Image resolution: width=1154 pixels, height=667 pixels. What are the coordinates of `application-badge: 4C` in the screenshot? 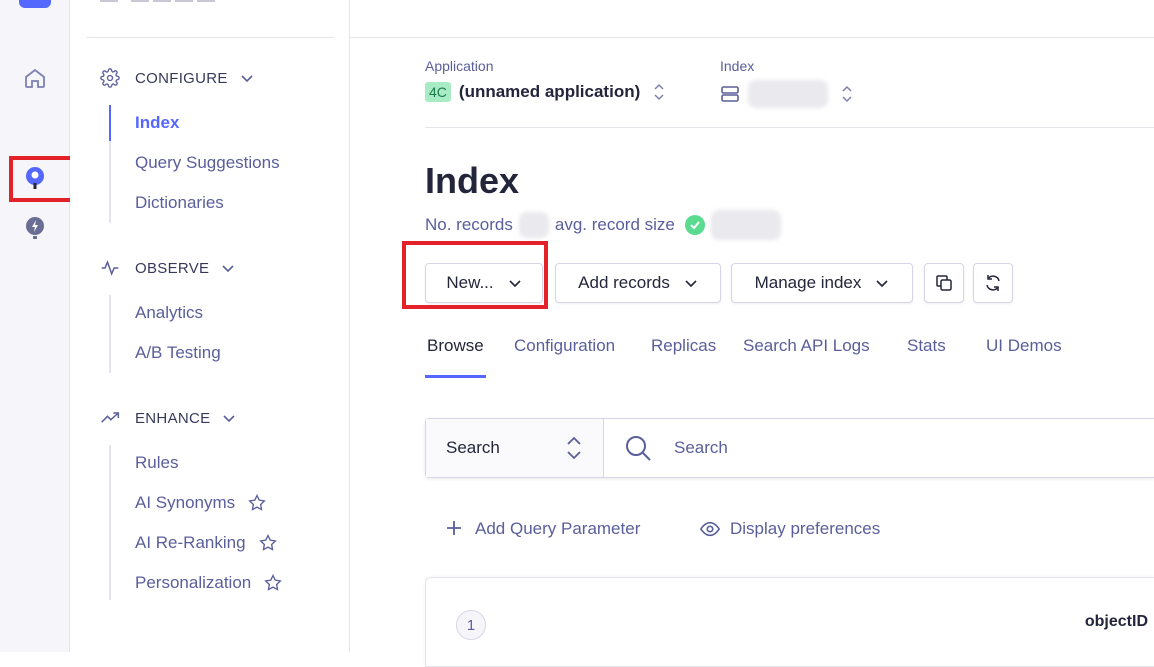 It's located at (438, 92).